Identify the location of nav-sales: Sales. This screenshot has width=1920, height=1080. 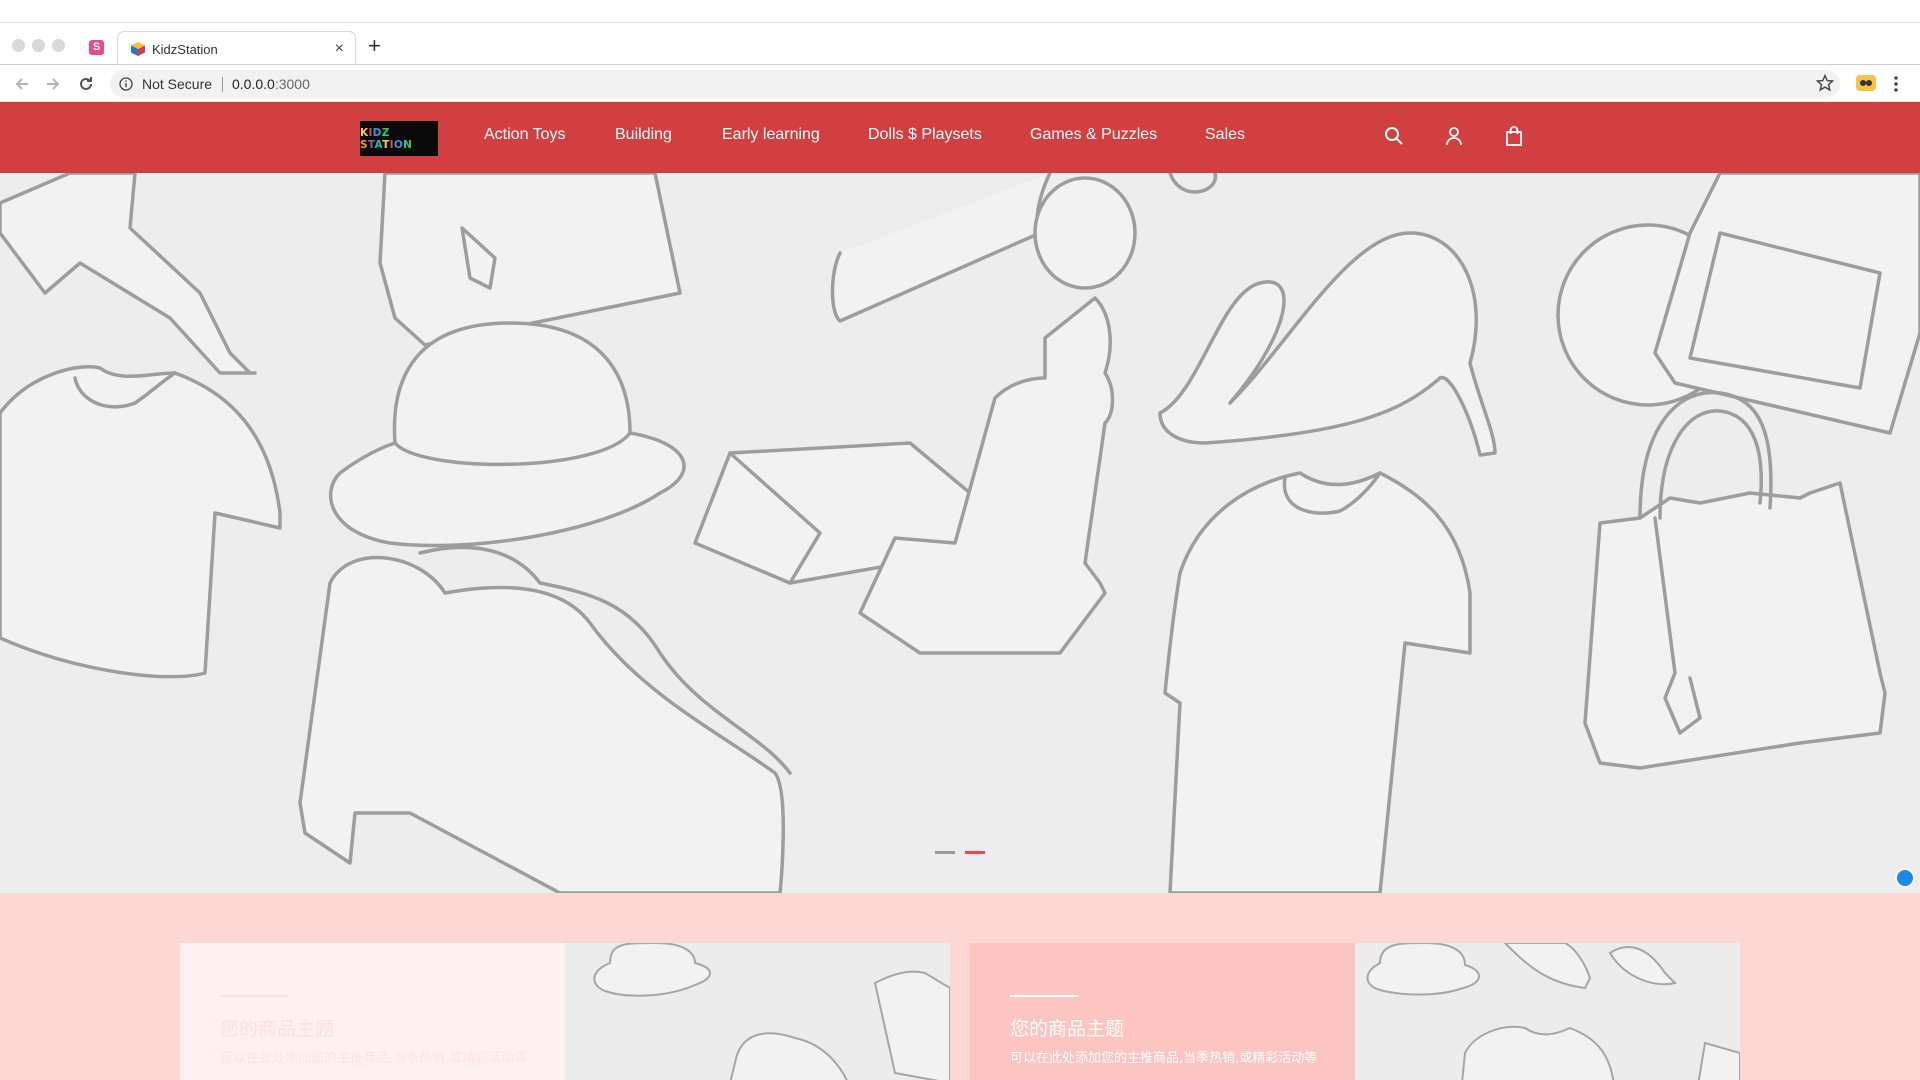
(1225, 135).